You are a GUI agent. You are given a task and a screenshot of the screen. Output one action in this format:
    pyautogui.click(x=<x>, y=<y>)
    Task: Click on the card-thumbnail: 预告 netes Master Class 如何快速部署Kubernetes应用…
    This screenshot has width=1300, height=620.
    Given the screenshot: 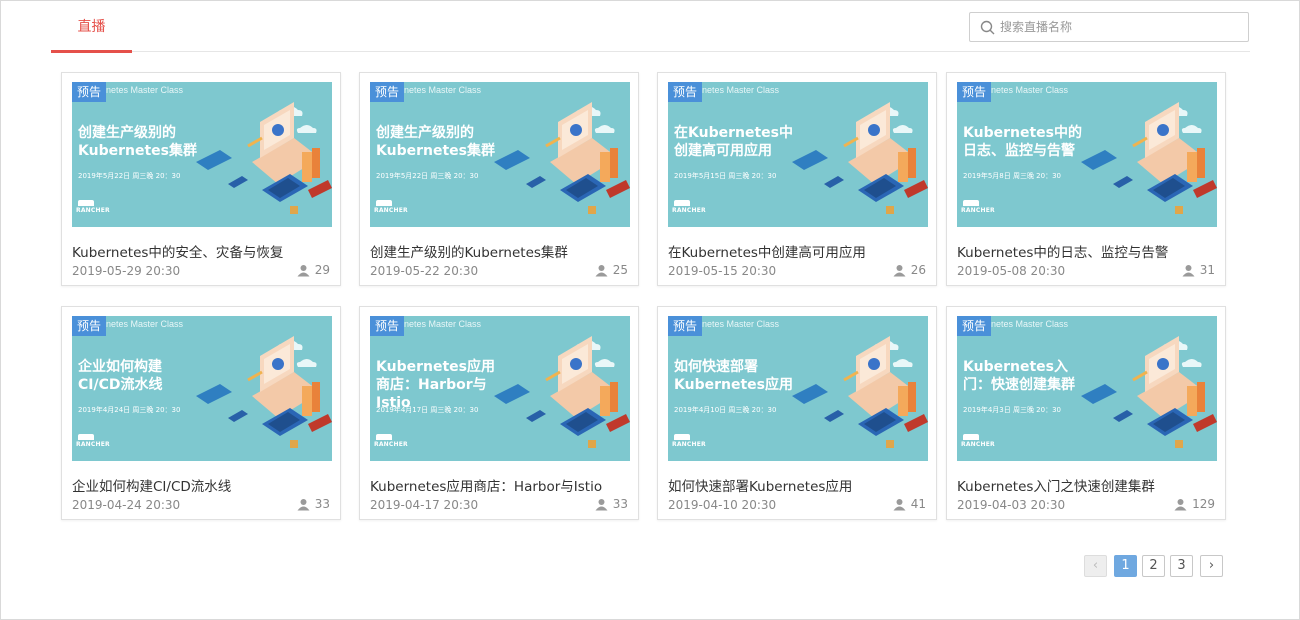 What is the action you would take?
    pyautogui.click(x=798, y=388)
    